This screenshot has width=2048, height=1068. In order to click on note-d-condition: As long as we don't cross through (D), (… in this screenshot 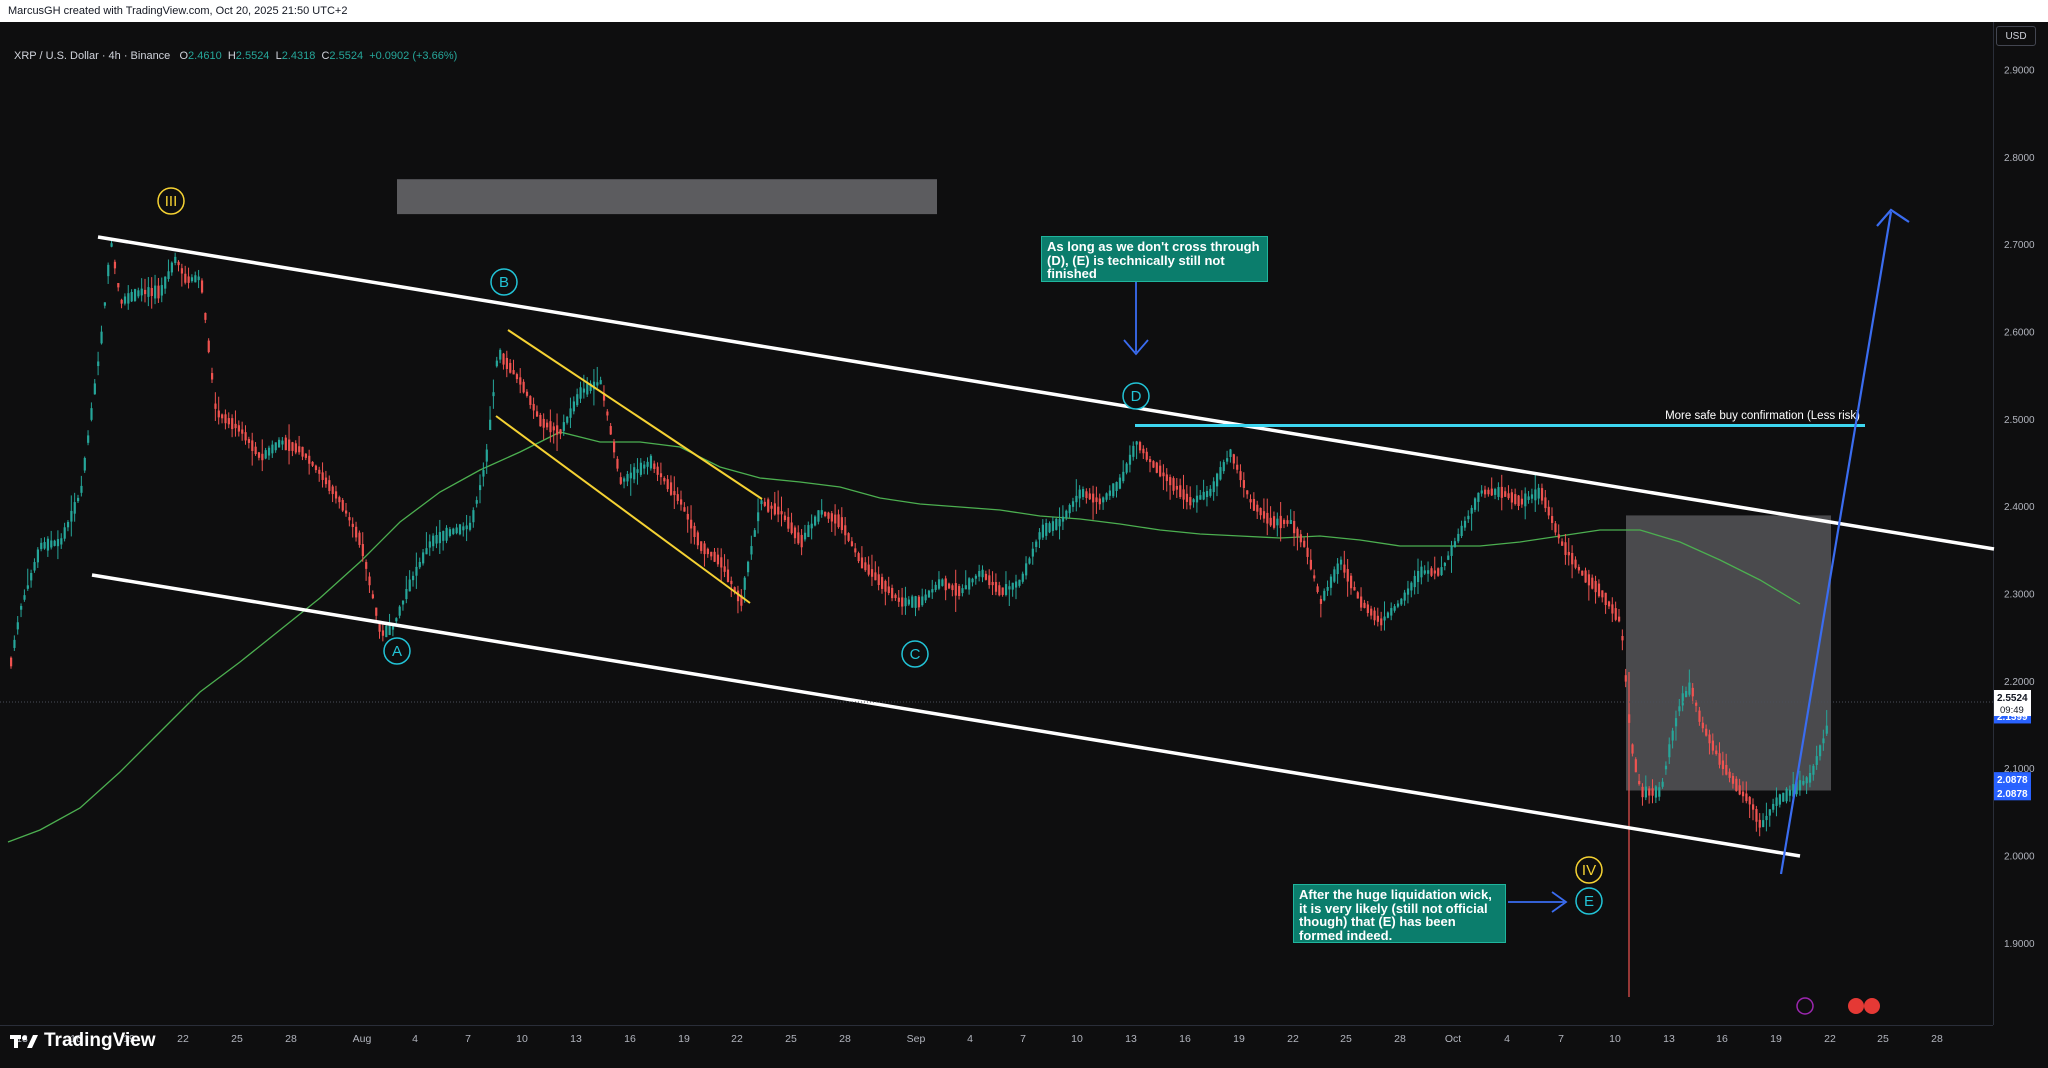, I will do `click(1154, 259)`.